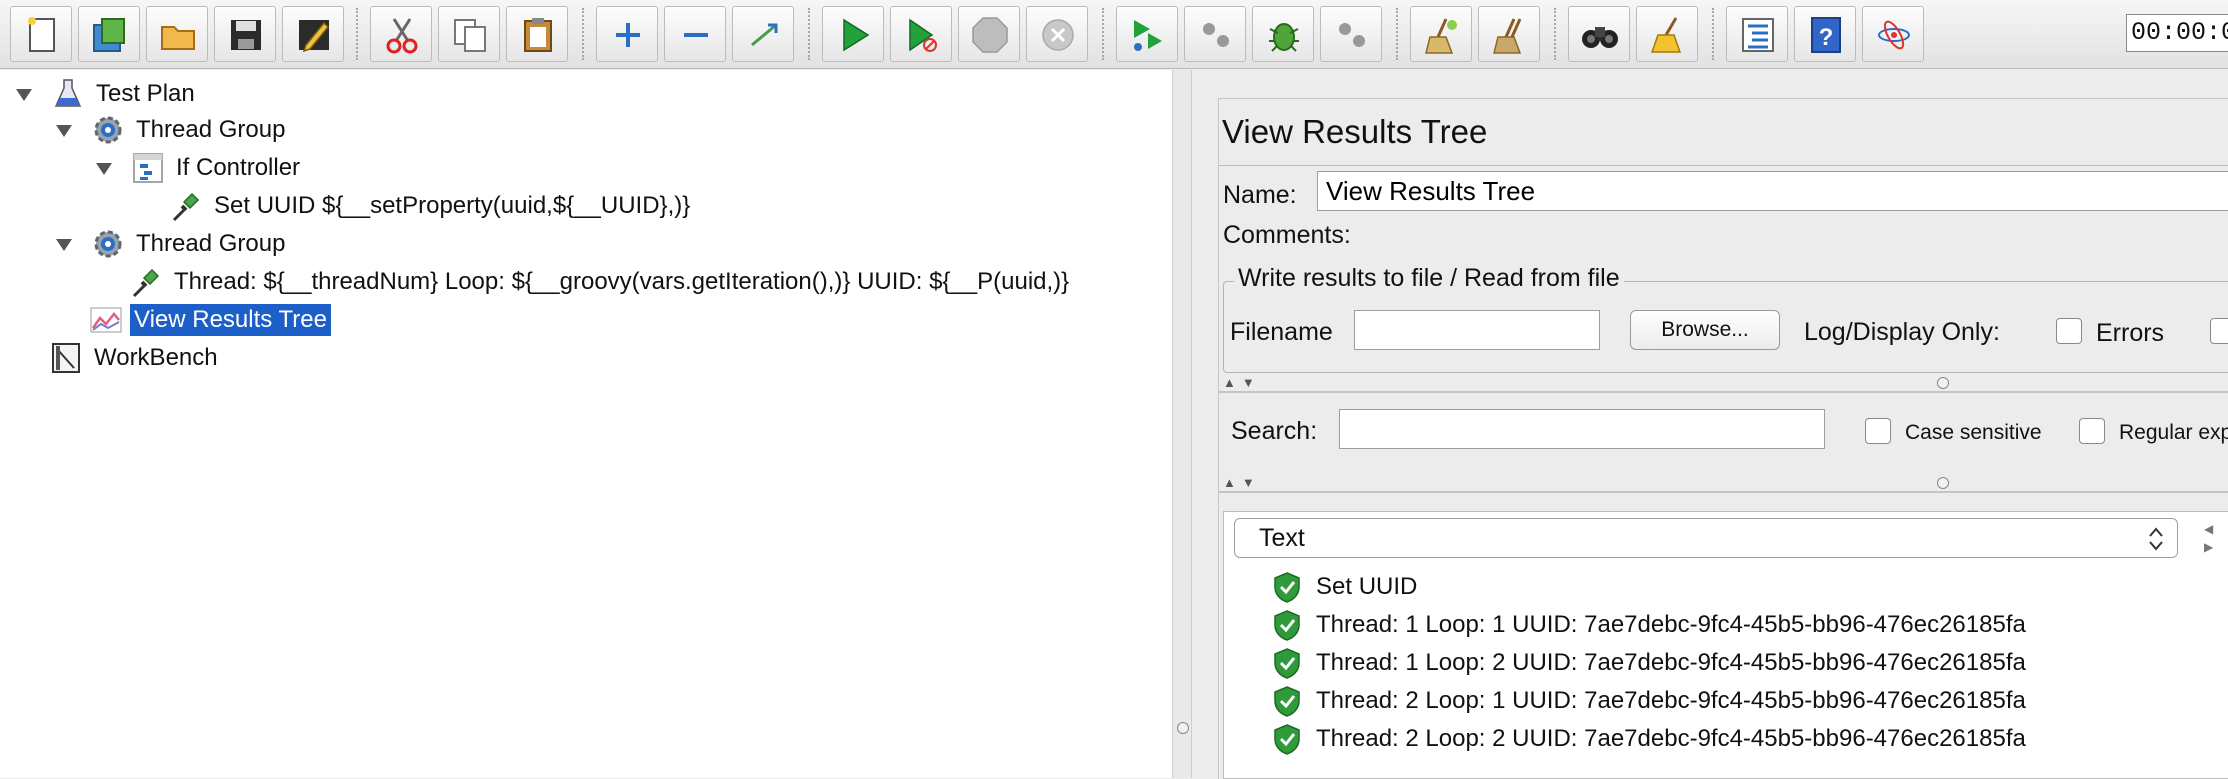 This screenshot has width=2228, height=779. What do you see at coordinates (156, 357) in the screenshot?
I see `tree-label: WorkBench` at bounding box center [156, 357].